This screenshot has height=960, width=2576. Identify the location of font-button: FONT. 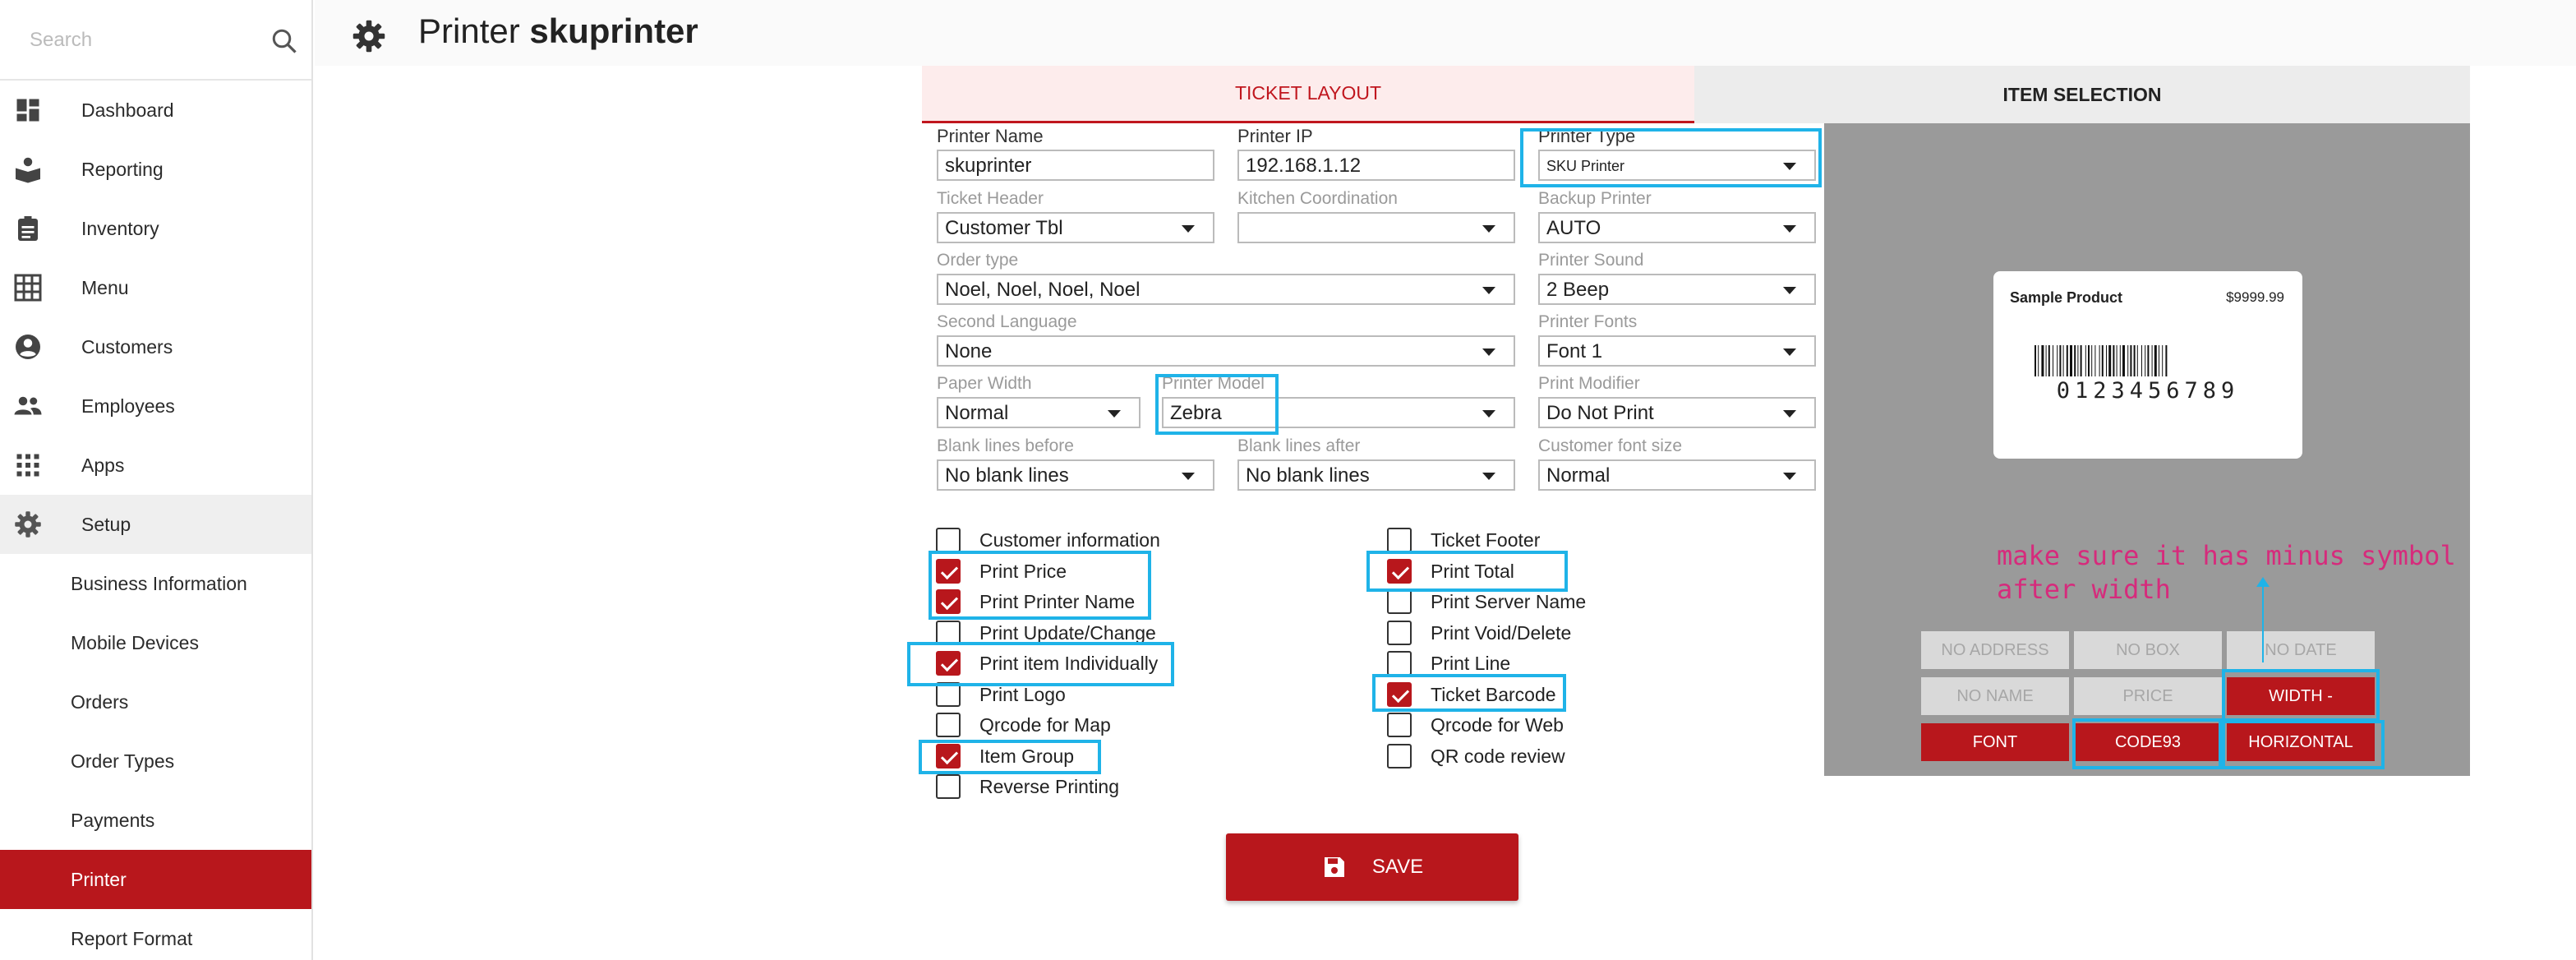
(1995, 742).